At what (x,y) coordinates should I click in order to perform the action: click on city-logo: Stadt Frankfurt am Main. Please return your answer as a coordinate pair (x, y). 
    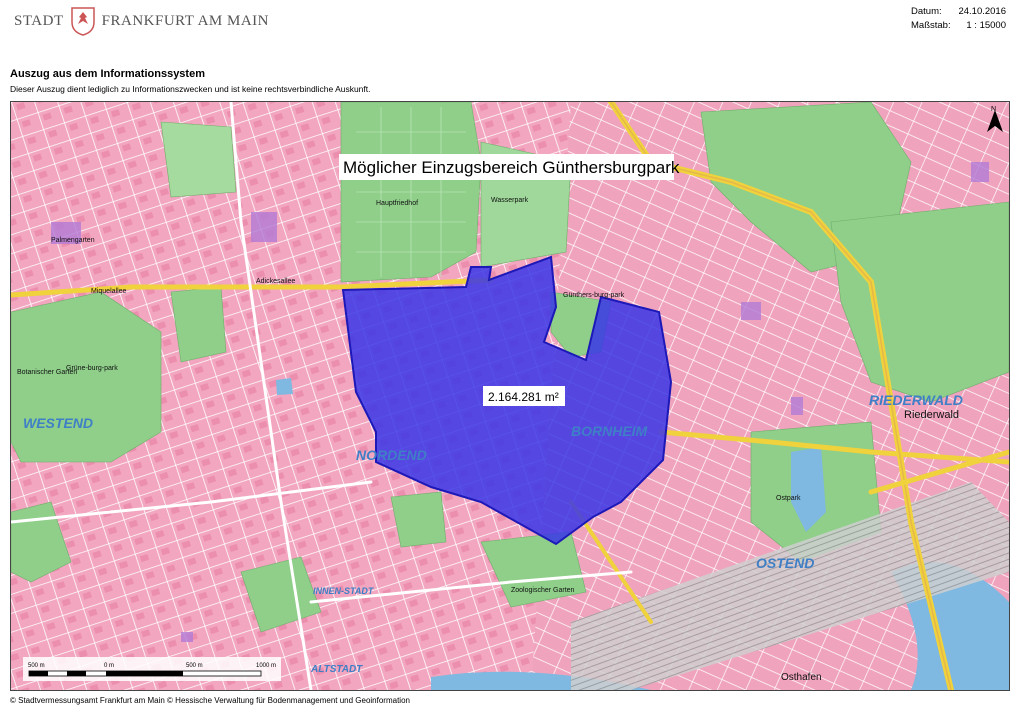
    Looking at the image, I should click on (141, 21).